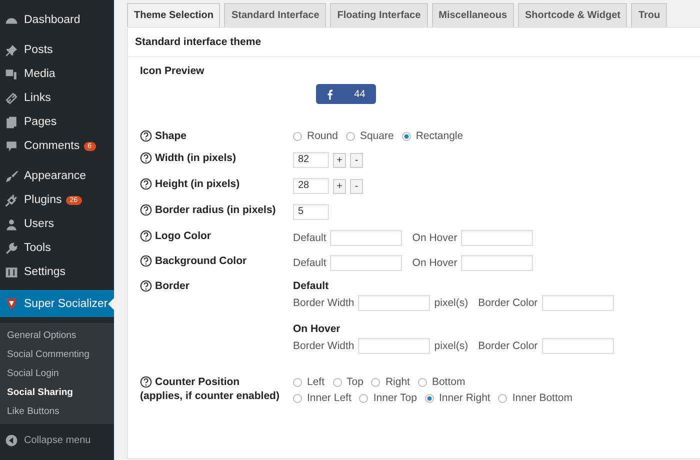 This screenshot has width=700, height=460. I want to click on radio-option: Inner Top, so click(388, 398).